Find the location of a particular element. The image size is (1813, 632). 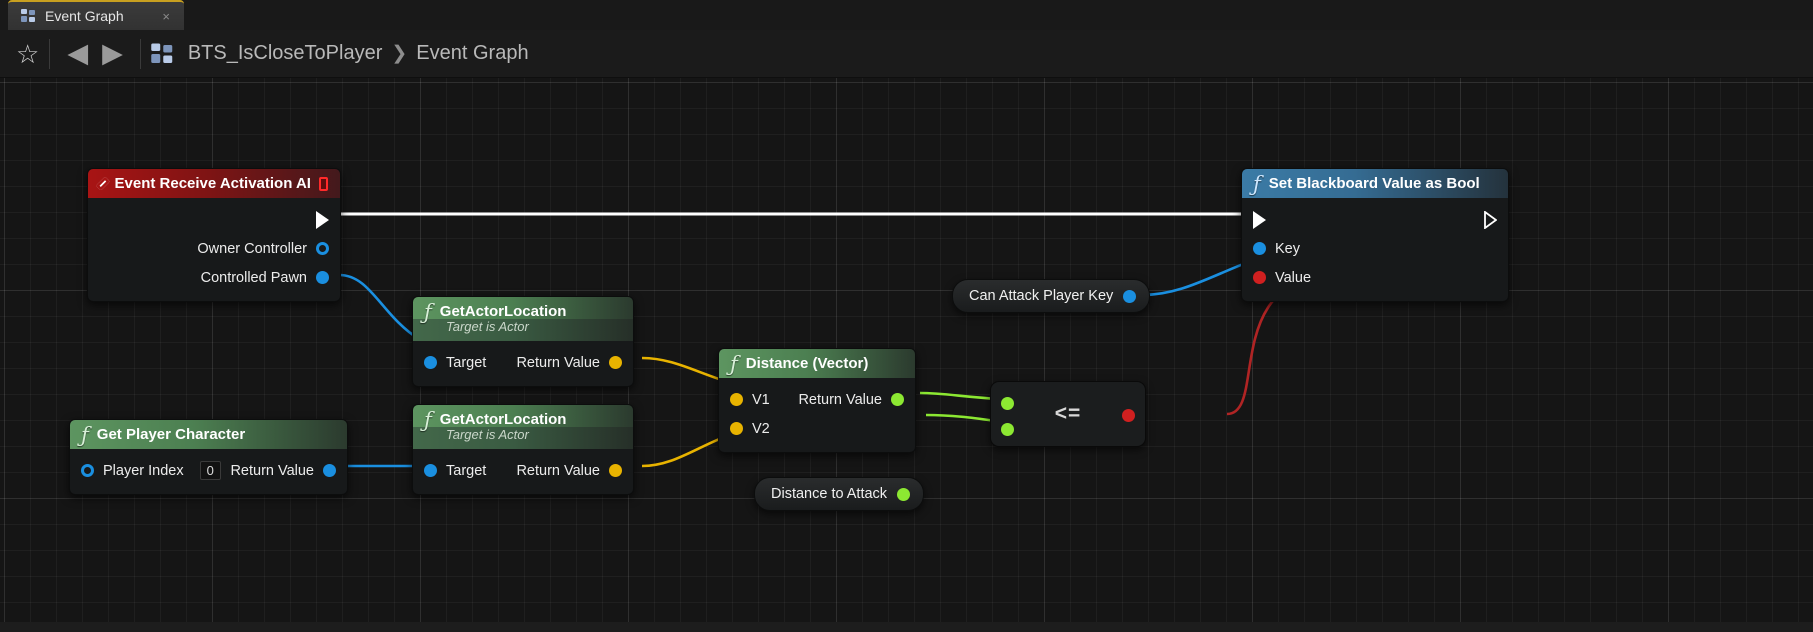

pin-label-player-index: Player Index is located at coordinates (143, 470).